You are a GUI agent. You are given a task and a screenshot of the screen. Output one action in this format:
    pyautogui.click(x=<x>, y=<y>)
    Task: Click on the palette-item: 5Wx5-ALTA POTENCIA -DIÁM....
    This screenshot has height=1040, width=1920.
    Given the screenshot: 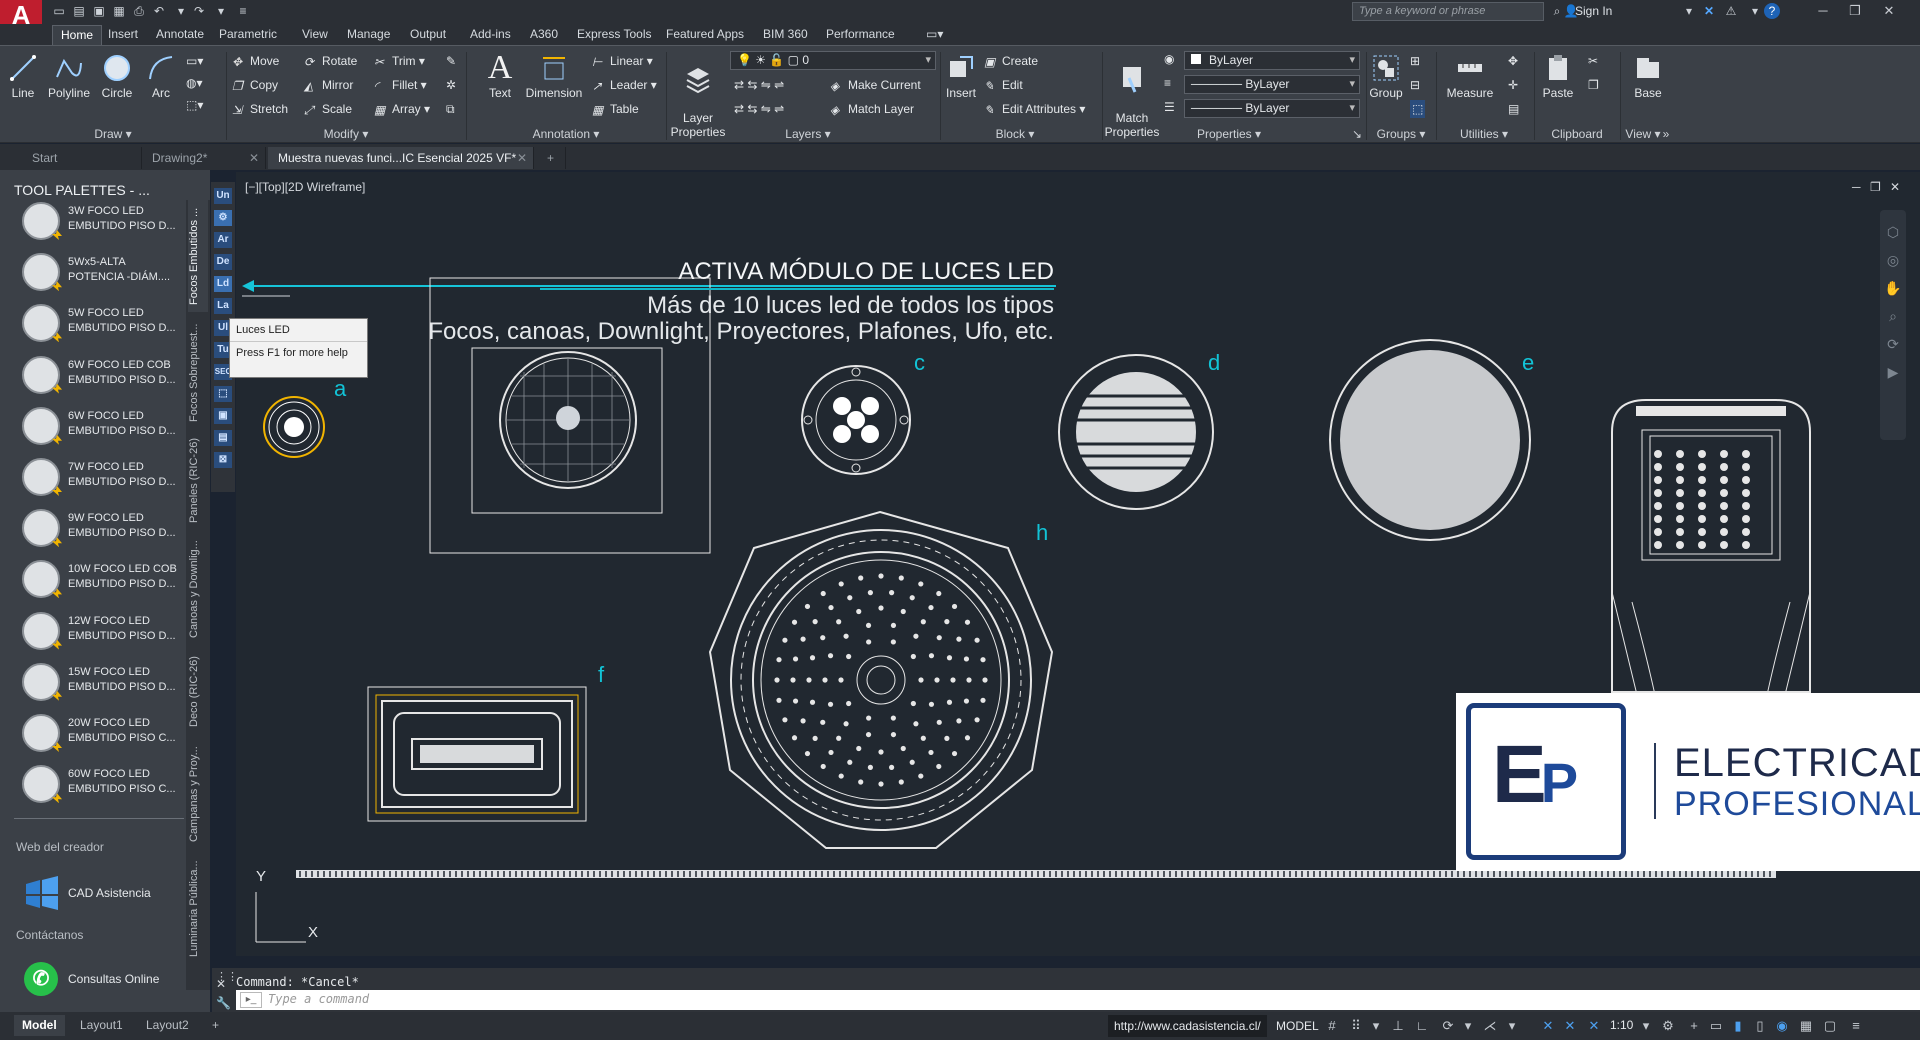 What is the action you would take?
    pyautogui.click(x=105, y=274)
    